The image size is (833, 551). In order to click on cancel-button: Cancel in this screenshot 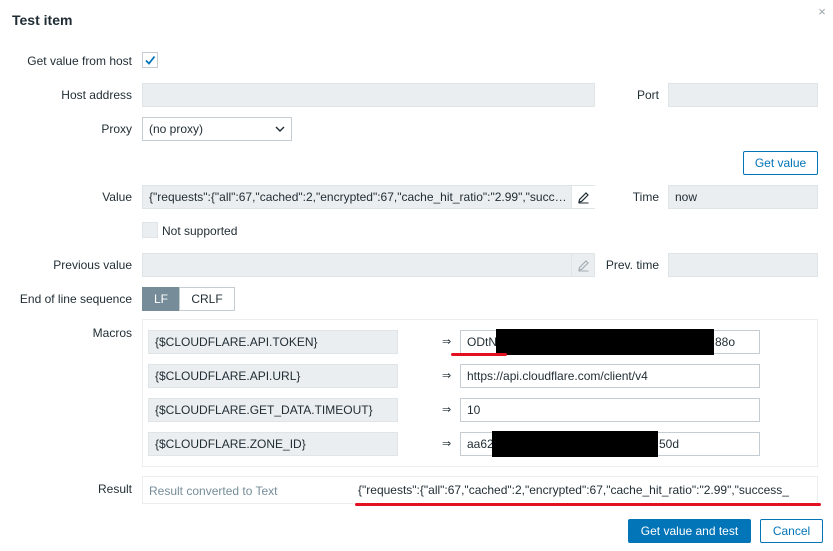, I will do `click(791, 531)`.